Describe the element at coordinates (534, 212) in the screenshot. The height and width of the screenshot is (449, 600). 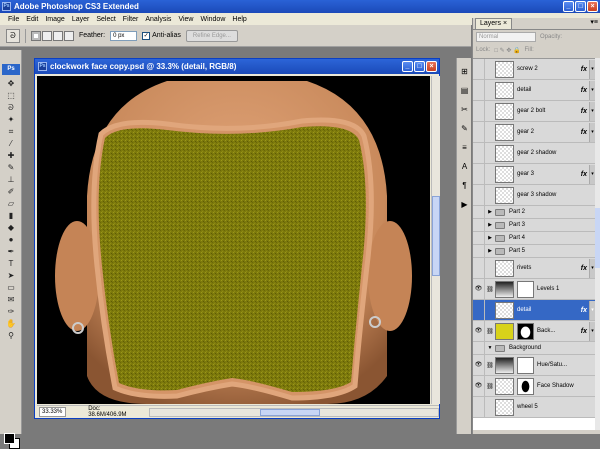
I see `layer-group-row: ▶ Part 2` at that location.